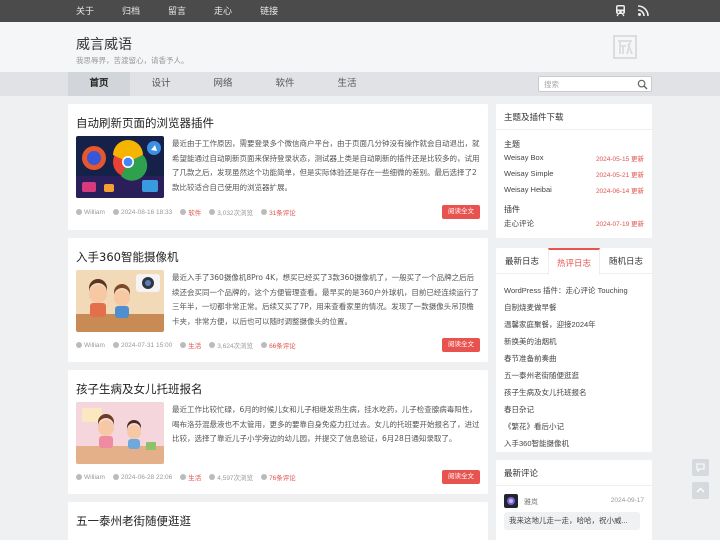  Describe the element at coordinates (282, 477) in the screenshot. I see `post-comments: 76条评论` at that location.